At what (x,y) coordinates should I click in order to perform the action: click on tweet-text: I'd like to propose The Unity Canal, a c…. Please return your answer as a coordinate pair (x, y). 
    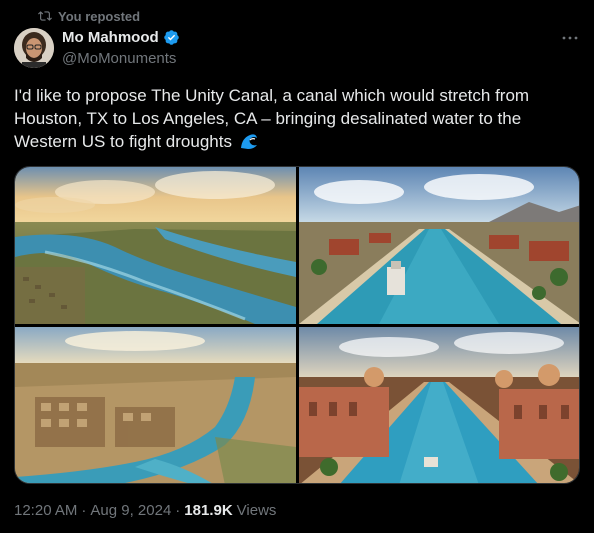
    Looking at the image, I should click on (297, 118).